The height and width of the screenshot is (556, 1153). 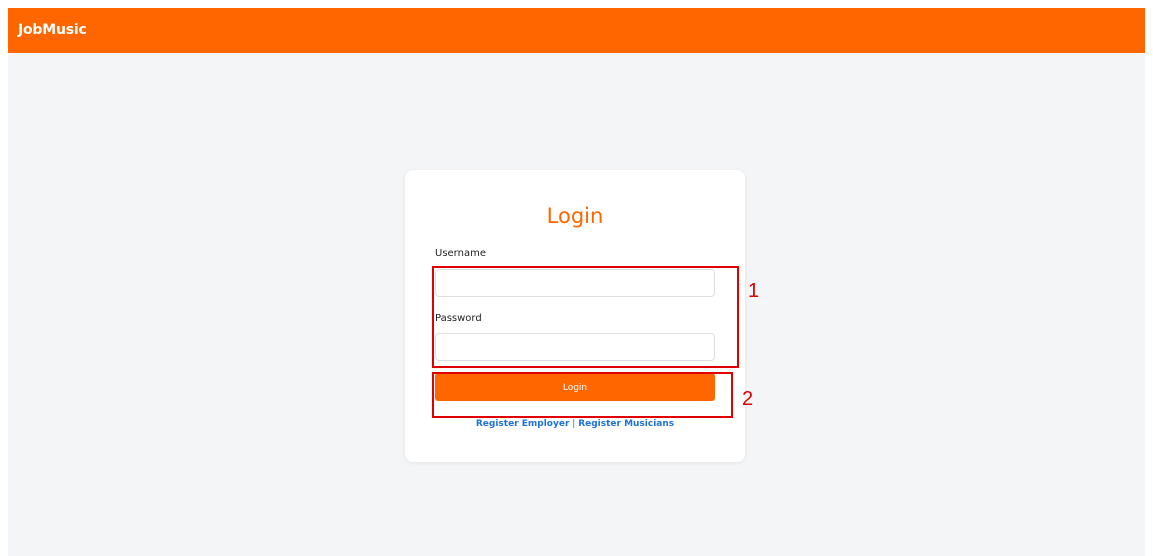 What do you see at coordinates (754, 291) in the screenshot?
I see `annotation-number-1: 1` at bounding box center [754, 291].